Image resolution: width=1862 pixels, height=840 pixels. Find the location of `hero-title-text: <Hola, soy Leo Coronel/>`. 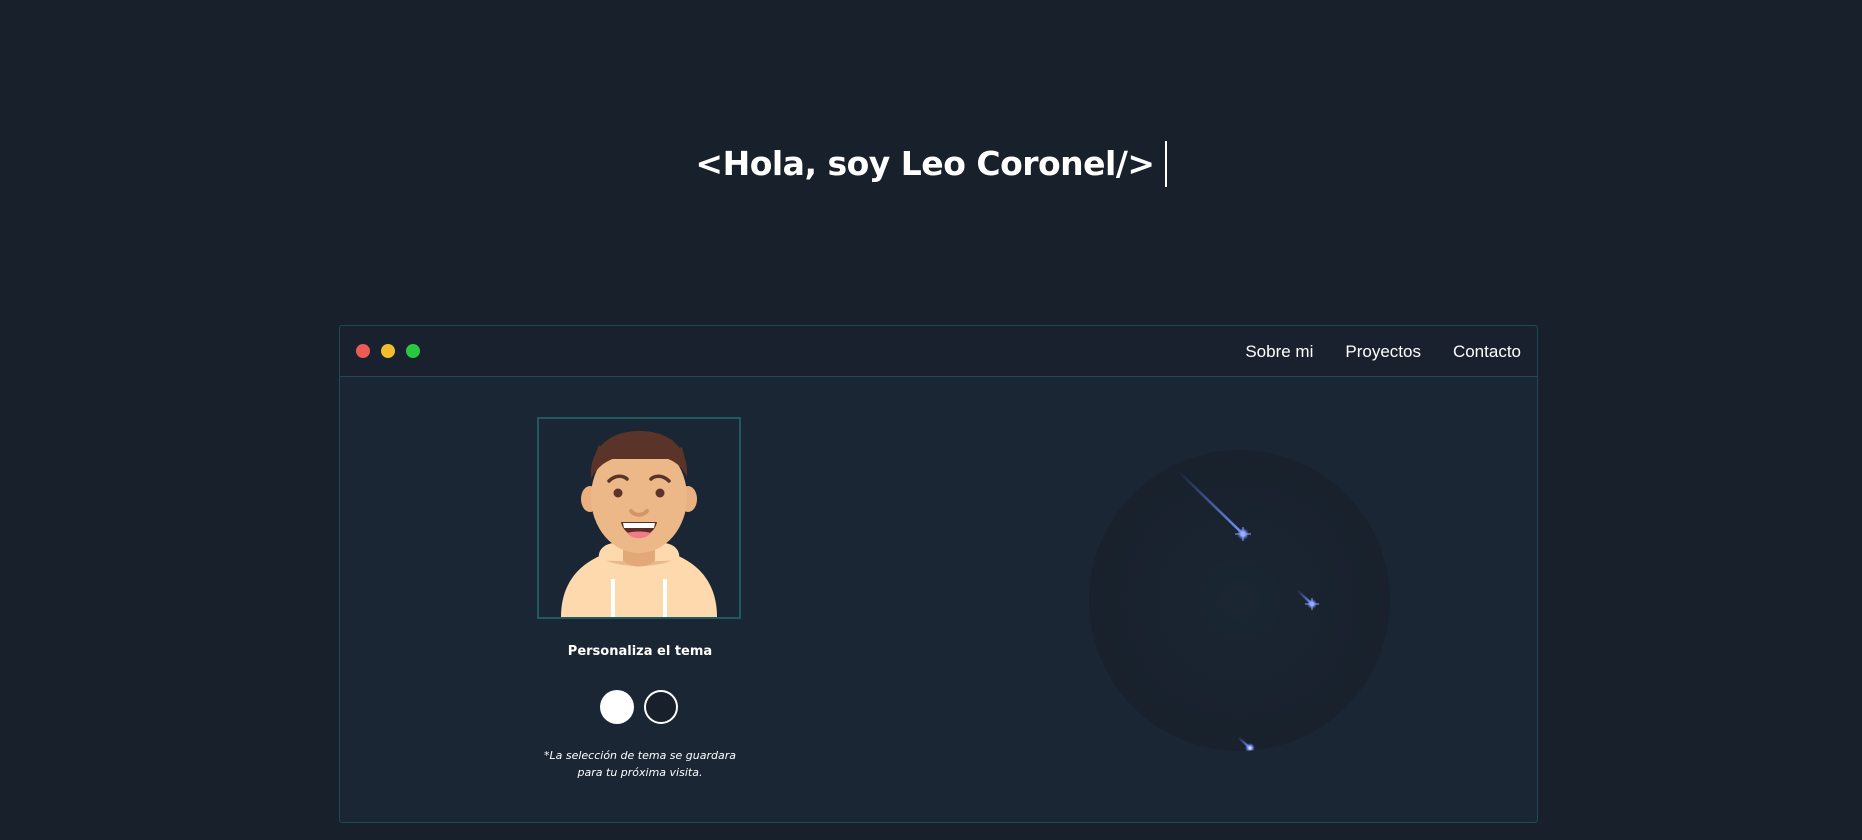

hero-title-text: <Hola, soy Leo Coronel/> is located at coordinates (925, 163).